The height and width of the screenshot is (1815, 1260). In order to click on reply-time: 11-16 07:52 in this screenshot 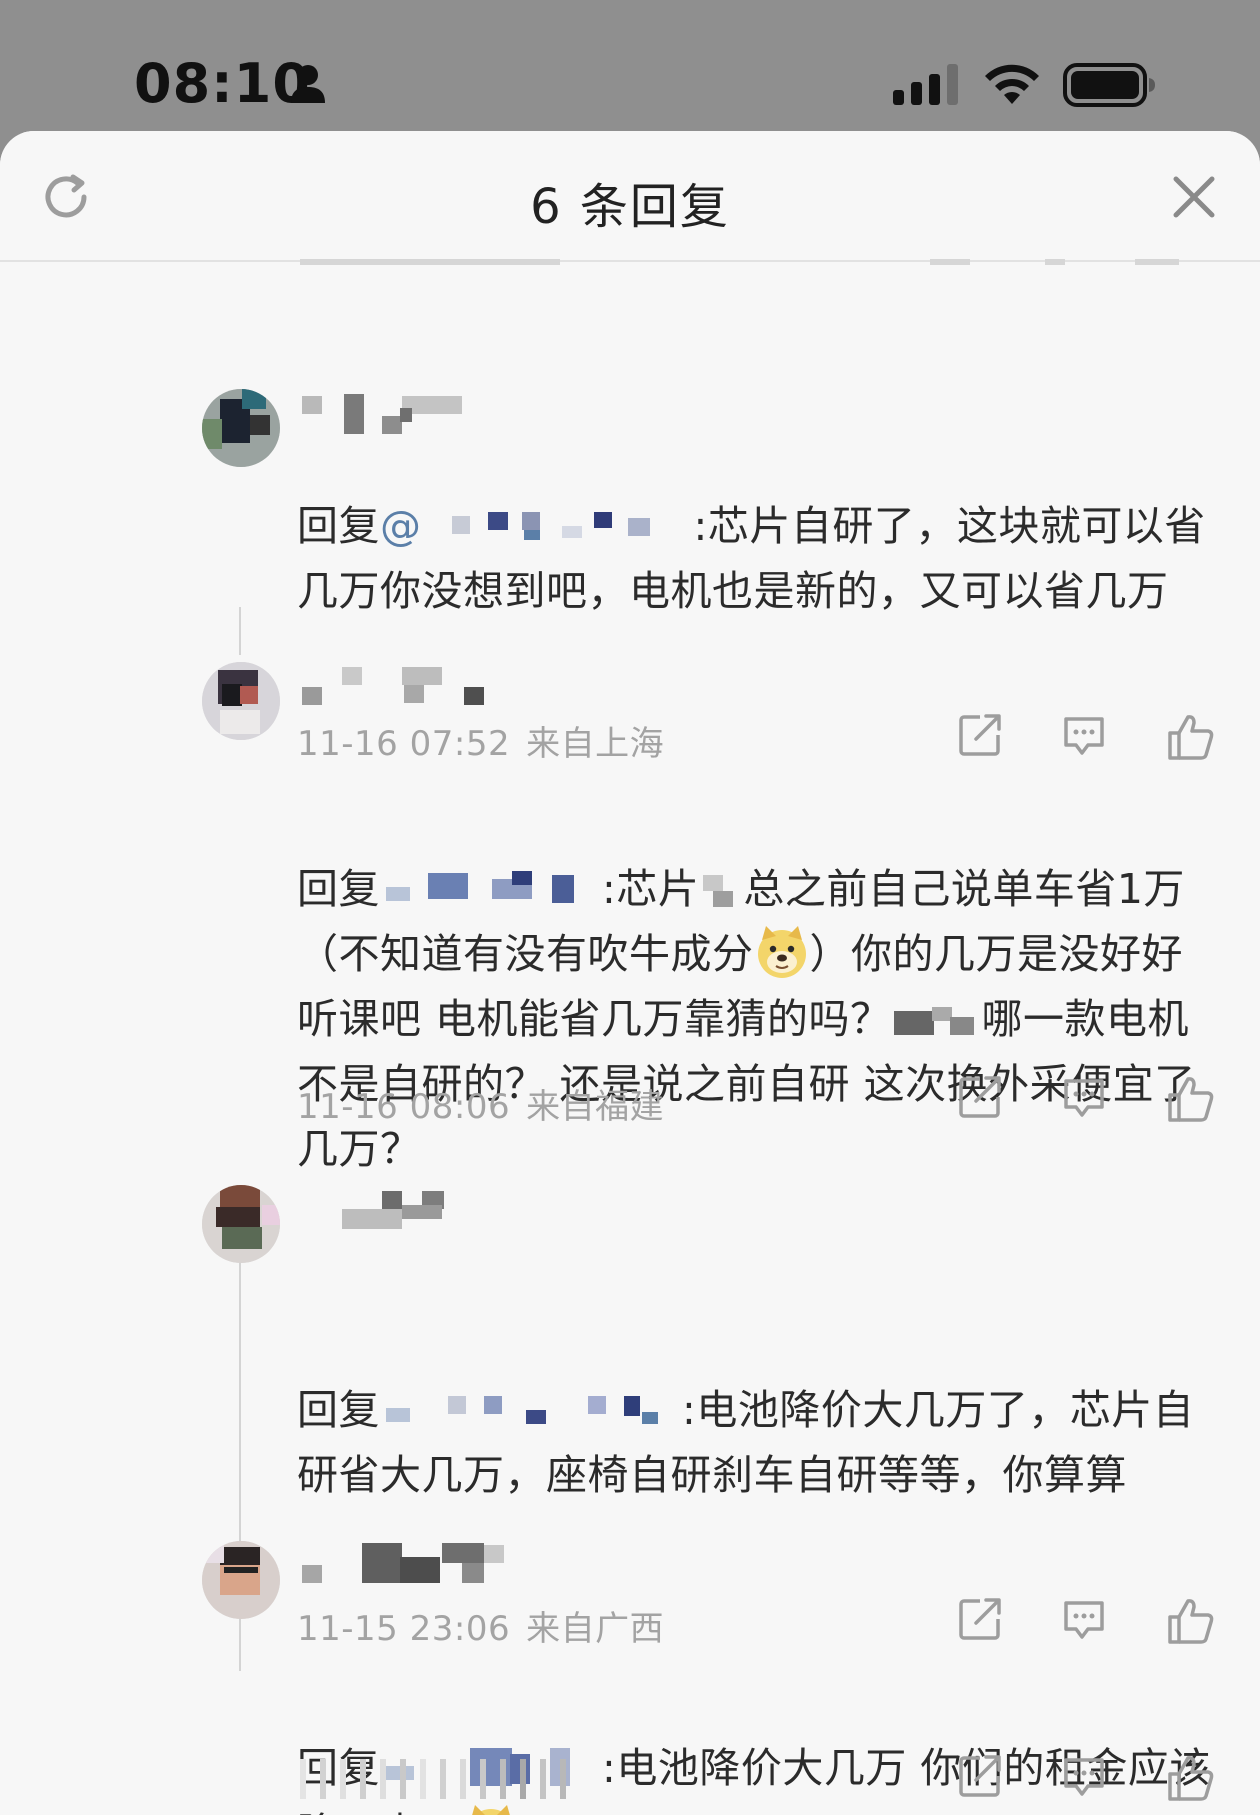, I will do `click(404, 744)`.